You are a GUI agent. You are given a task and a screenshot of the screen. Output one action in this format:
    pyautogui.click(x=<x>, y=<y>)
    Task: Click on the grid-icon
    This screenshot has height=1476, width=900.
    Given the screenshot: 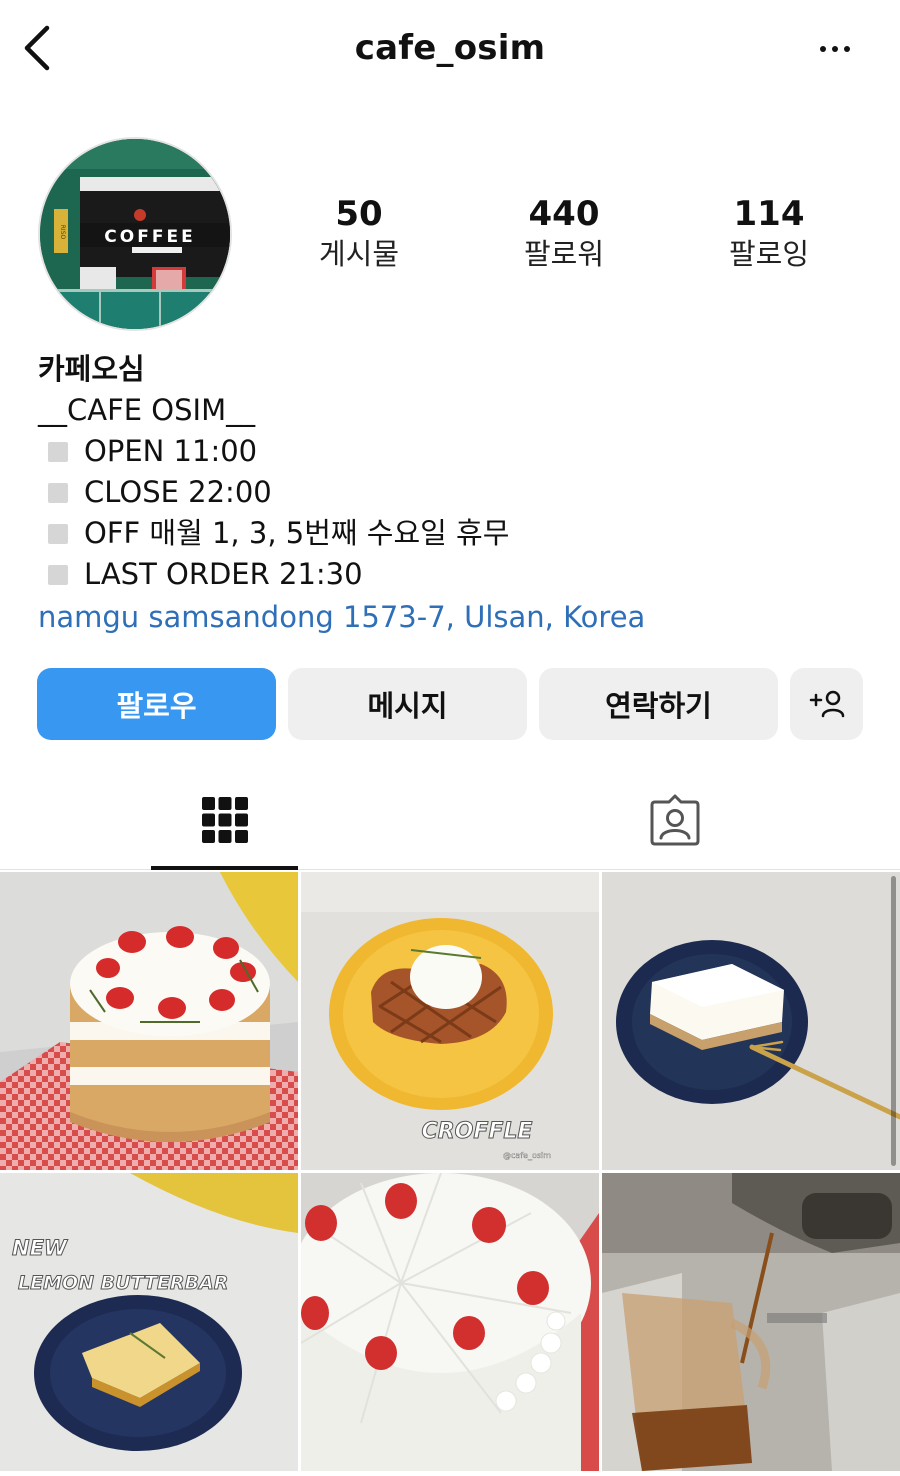 What is the action you would take?
    pyautogui.click(x=225, y=820)
    